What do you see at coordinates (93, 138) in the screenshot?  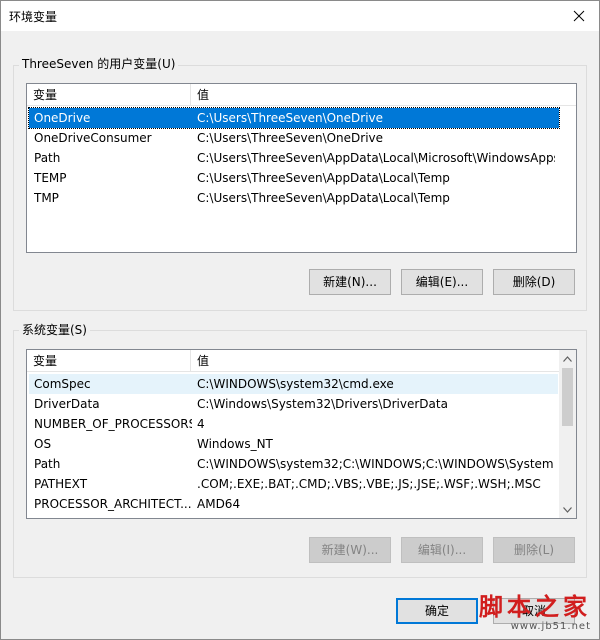 I see `variable-name-cell: OneDriveConsumer` at bounding box center [93, 138].